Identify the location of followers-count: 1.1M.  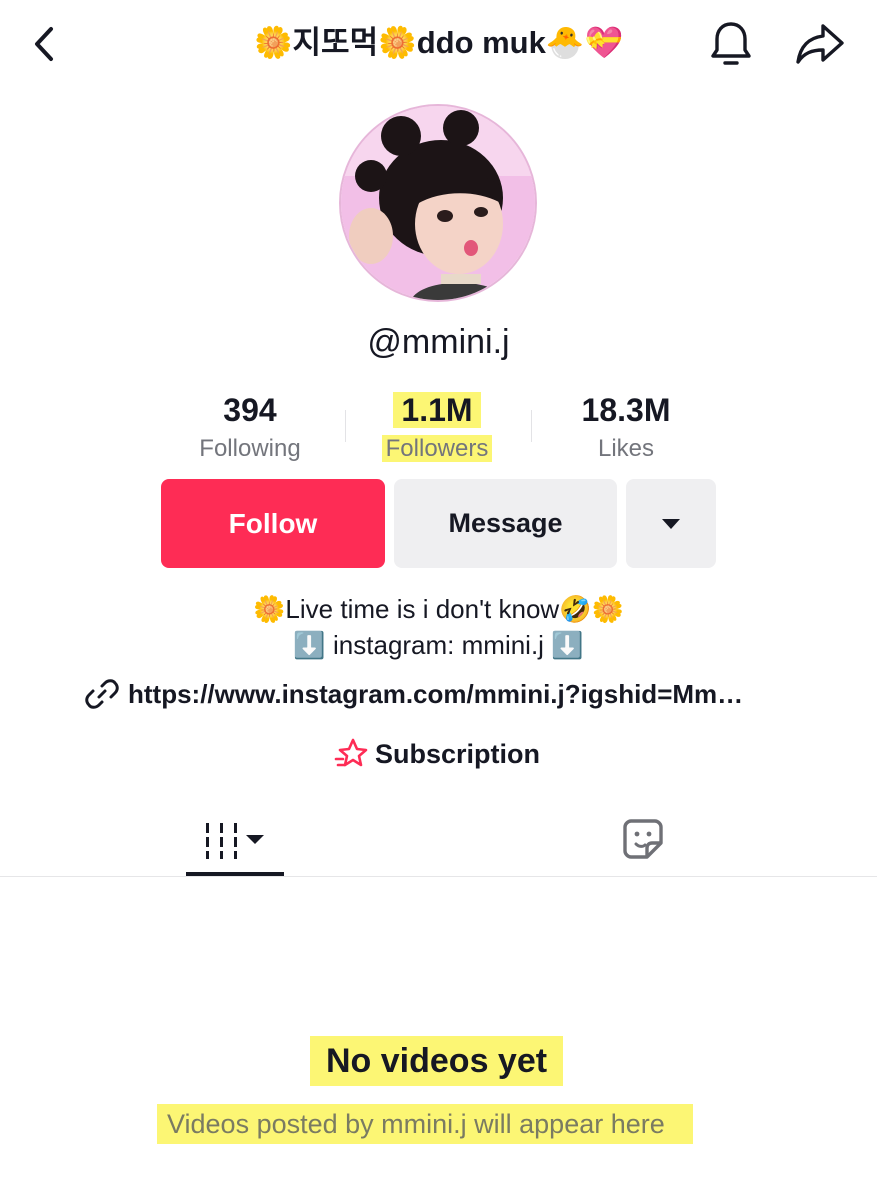
(437, 410).